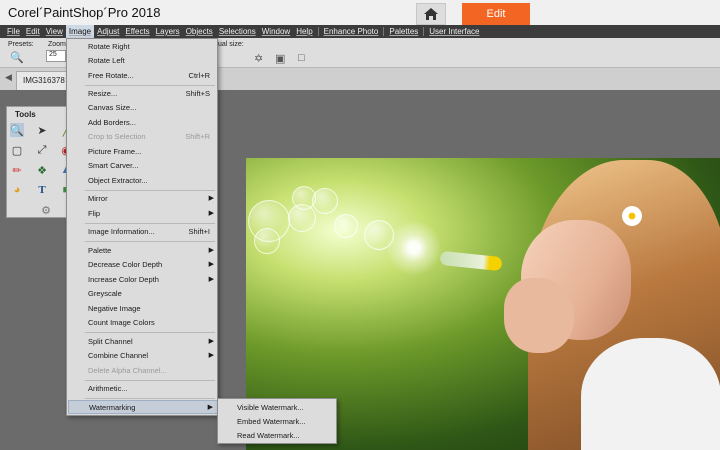  Describe the element at coordinates (143, 356) in the screenshot. I see `menu-item-combine-channel: Combine Channel ▶` at that location.